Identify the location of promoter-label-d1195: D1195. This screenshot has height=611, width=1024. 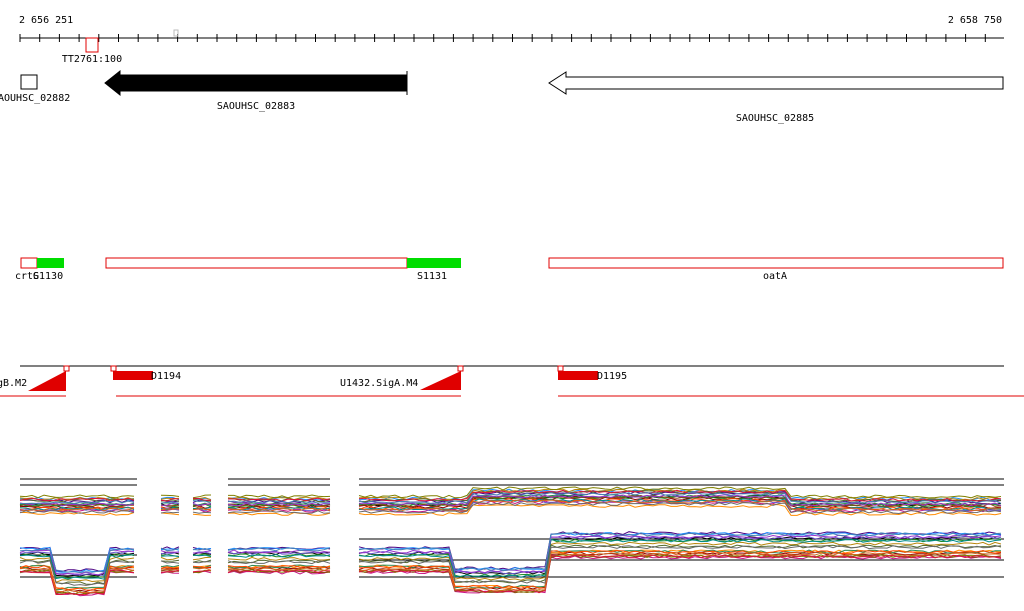
(612, 376).